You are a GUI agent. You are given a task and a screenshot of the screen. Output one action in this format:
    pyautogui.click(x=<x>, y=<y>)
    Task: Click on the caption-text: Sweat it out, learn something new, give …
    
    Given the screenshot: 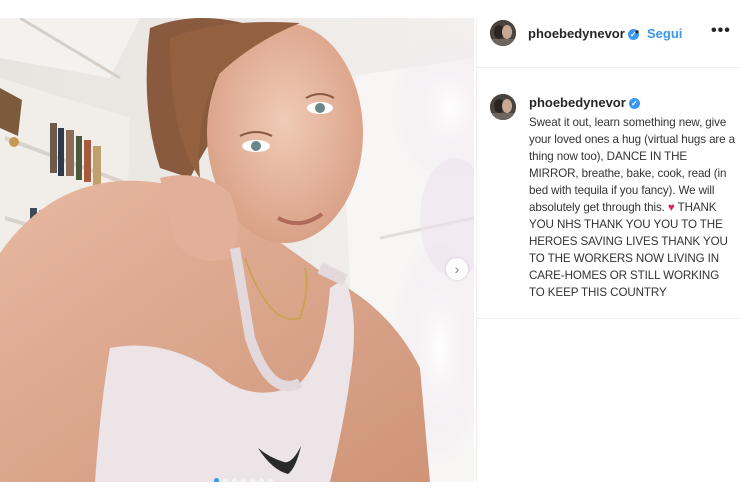 What is the action you would take?
    pyautogui.click(x=632, y=207)
    